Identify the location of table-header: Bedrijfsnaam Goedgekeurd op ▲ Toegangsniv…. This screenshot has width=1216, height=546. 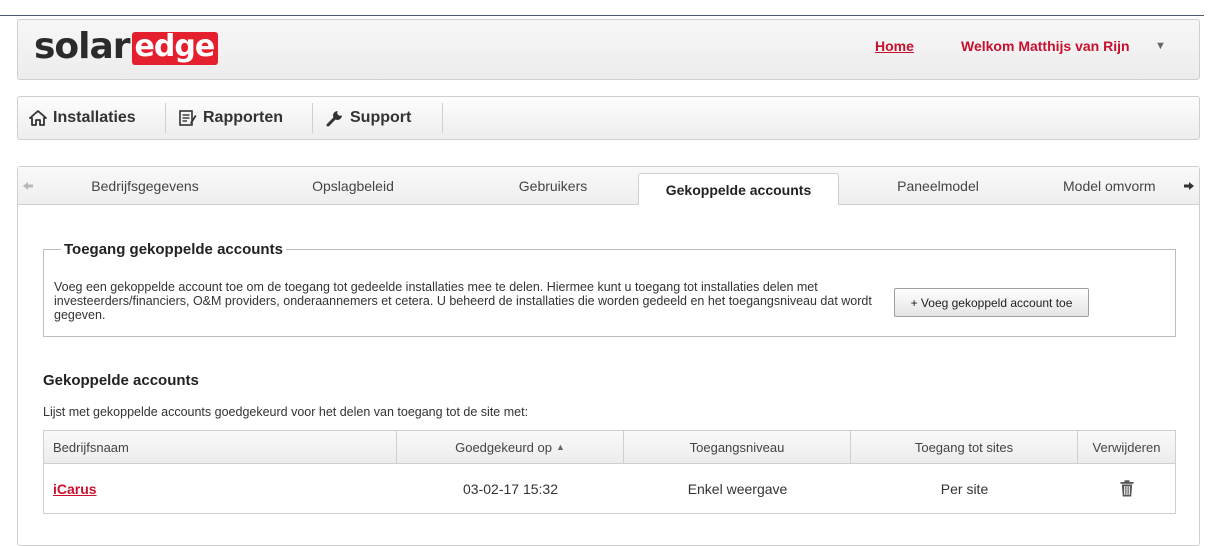
(609, 447).